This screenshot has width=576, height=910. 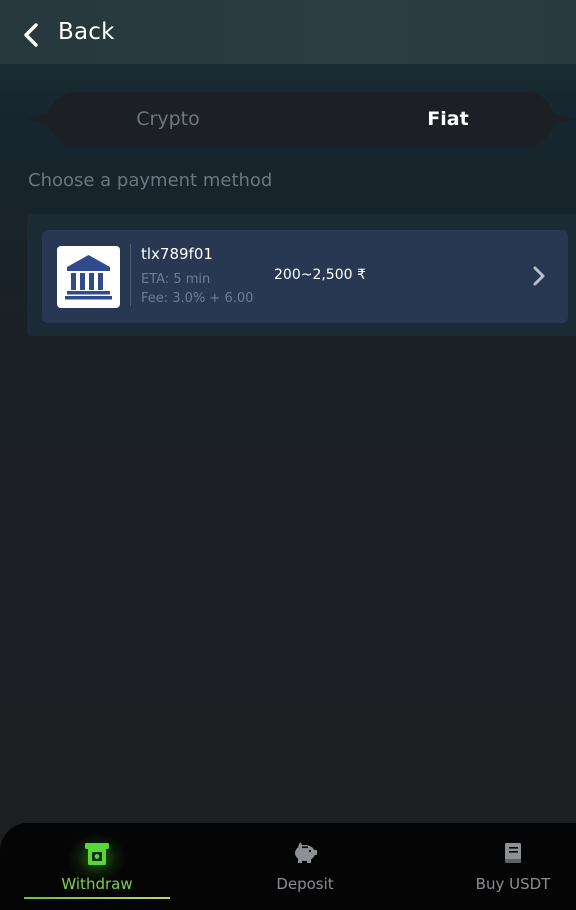 I want to click on nav-withdraw: Withdraw, so click(x=97, y=866).